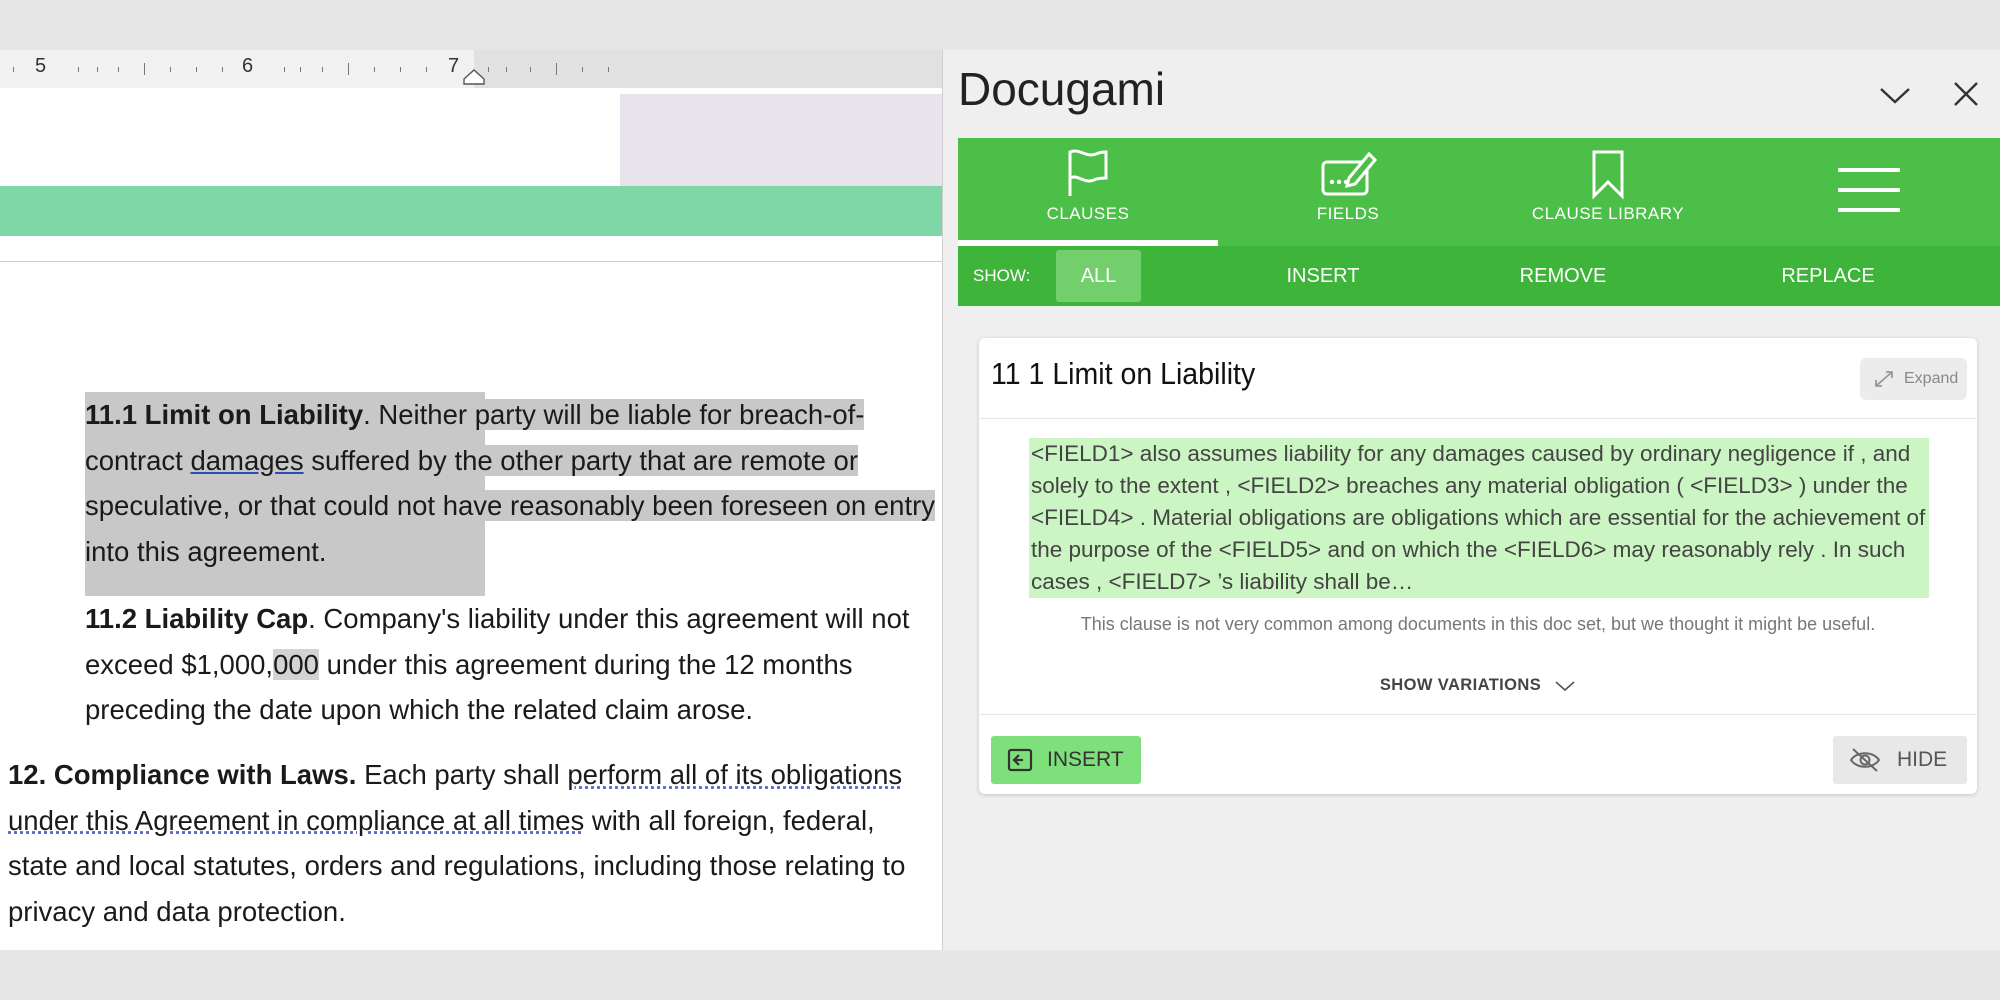 The width and height of the screenshot is (2000, 1000). What do you see at coordinates (248, 66) in the screenshot?
I see `ruler-number: 6` at bounding box center [248, 66].